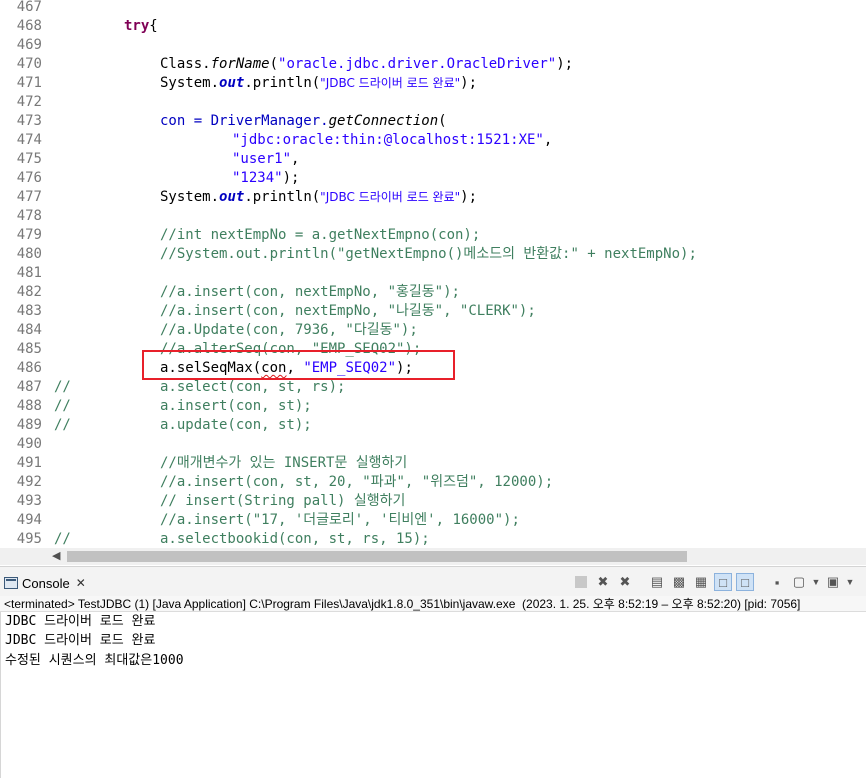 The width and height of the screenshot is (866, 778). What do you see at coordinates (185, 64) in the screenshot?
I see `code-token: Class.` at bounding box center [185, 64].